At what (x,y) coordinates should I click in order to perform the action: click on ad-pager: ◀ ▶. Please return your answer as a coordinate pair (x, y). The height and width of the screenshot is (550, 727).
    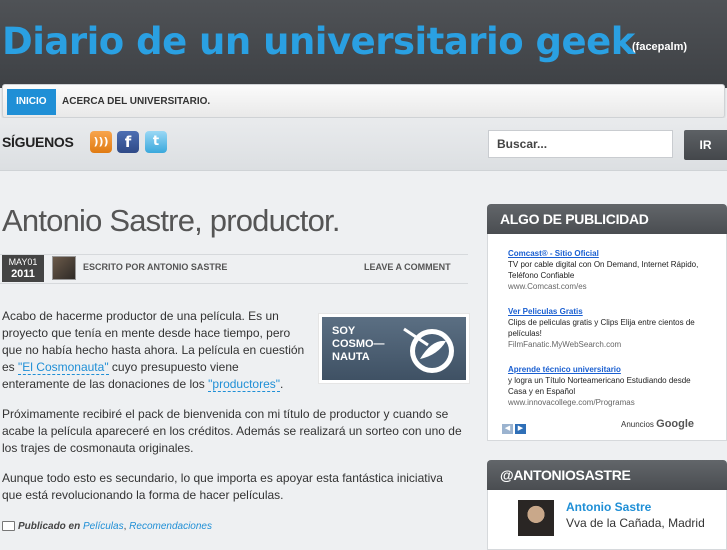
    Looking at the image, I should click on (515, 426).